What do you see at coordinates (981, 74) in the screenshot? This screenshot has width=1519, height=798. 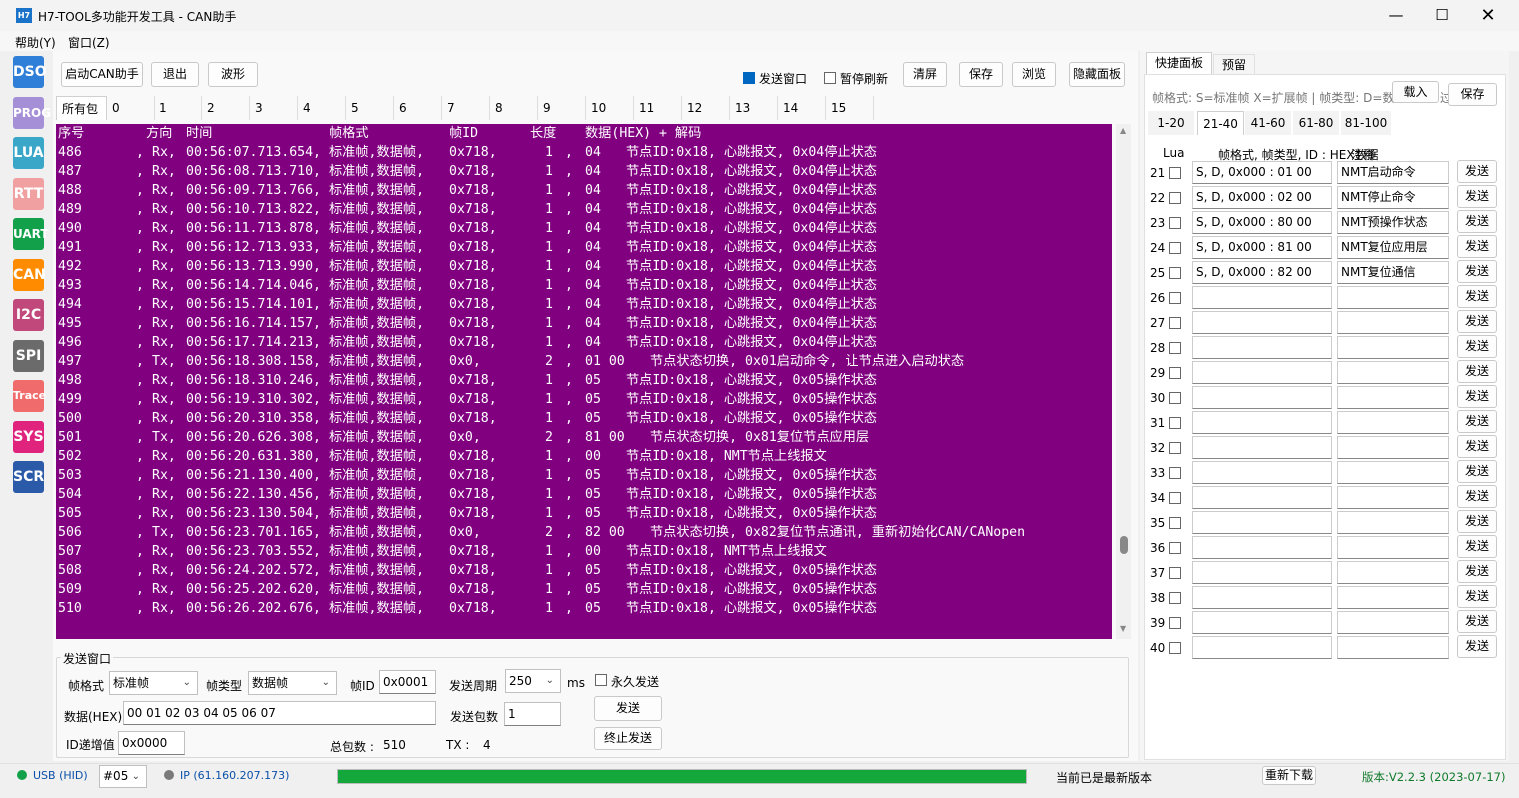 I see `save-log-button: 保存` at bounding box center [981, 74].